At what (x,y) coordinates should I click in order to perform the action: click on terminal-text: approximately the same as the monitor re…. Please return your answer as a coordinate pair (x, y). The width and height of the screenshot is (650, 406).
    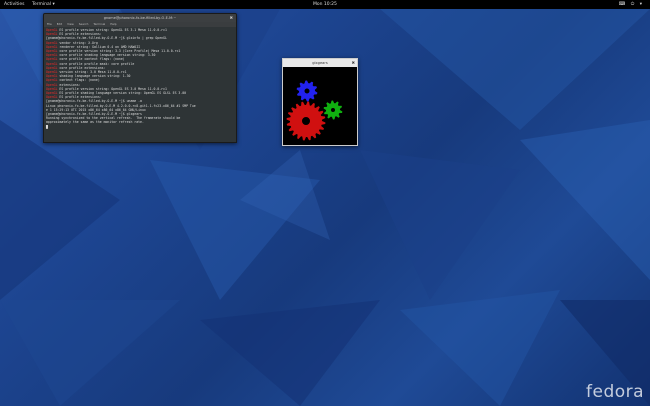
    Looking at the image, I should click on (95, 122).